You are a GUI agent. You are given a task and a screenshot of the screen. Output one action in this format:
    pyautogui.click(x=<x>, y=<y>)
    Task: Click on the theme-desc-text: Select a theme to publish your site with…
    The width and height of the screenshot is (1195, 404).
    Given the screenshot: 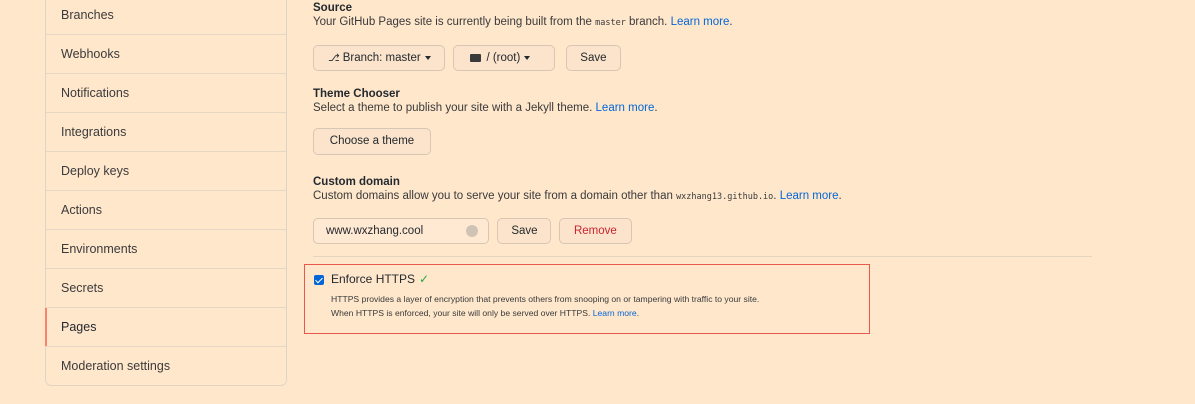 What is the action you would take?
    pyautogui.click(x=454, y=108)
    